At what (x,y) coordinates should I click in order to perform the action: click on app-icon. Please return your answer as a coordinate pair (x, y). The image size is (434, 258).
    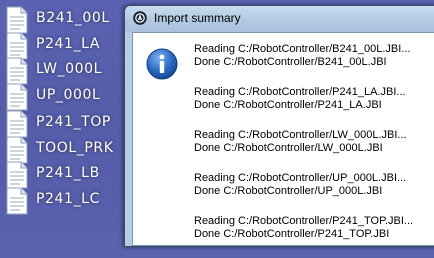
    Looking at the image, I should click on (140, 18).